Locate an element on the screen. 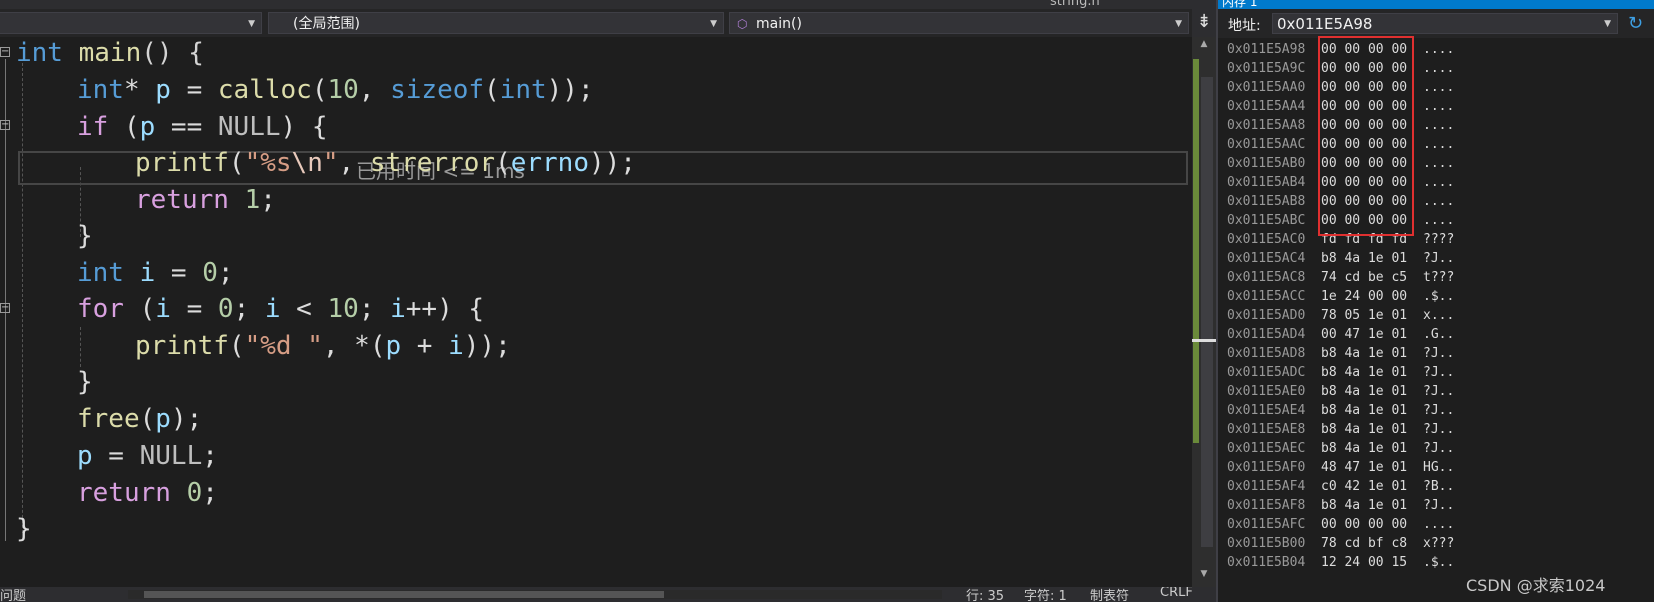 The height and width of the screenshot is (602, 1654). function-combo: ⬡ main() ▼ is located at coordinates (959, 23).